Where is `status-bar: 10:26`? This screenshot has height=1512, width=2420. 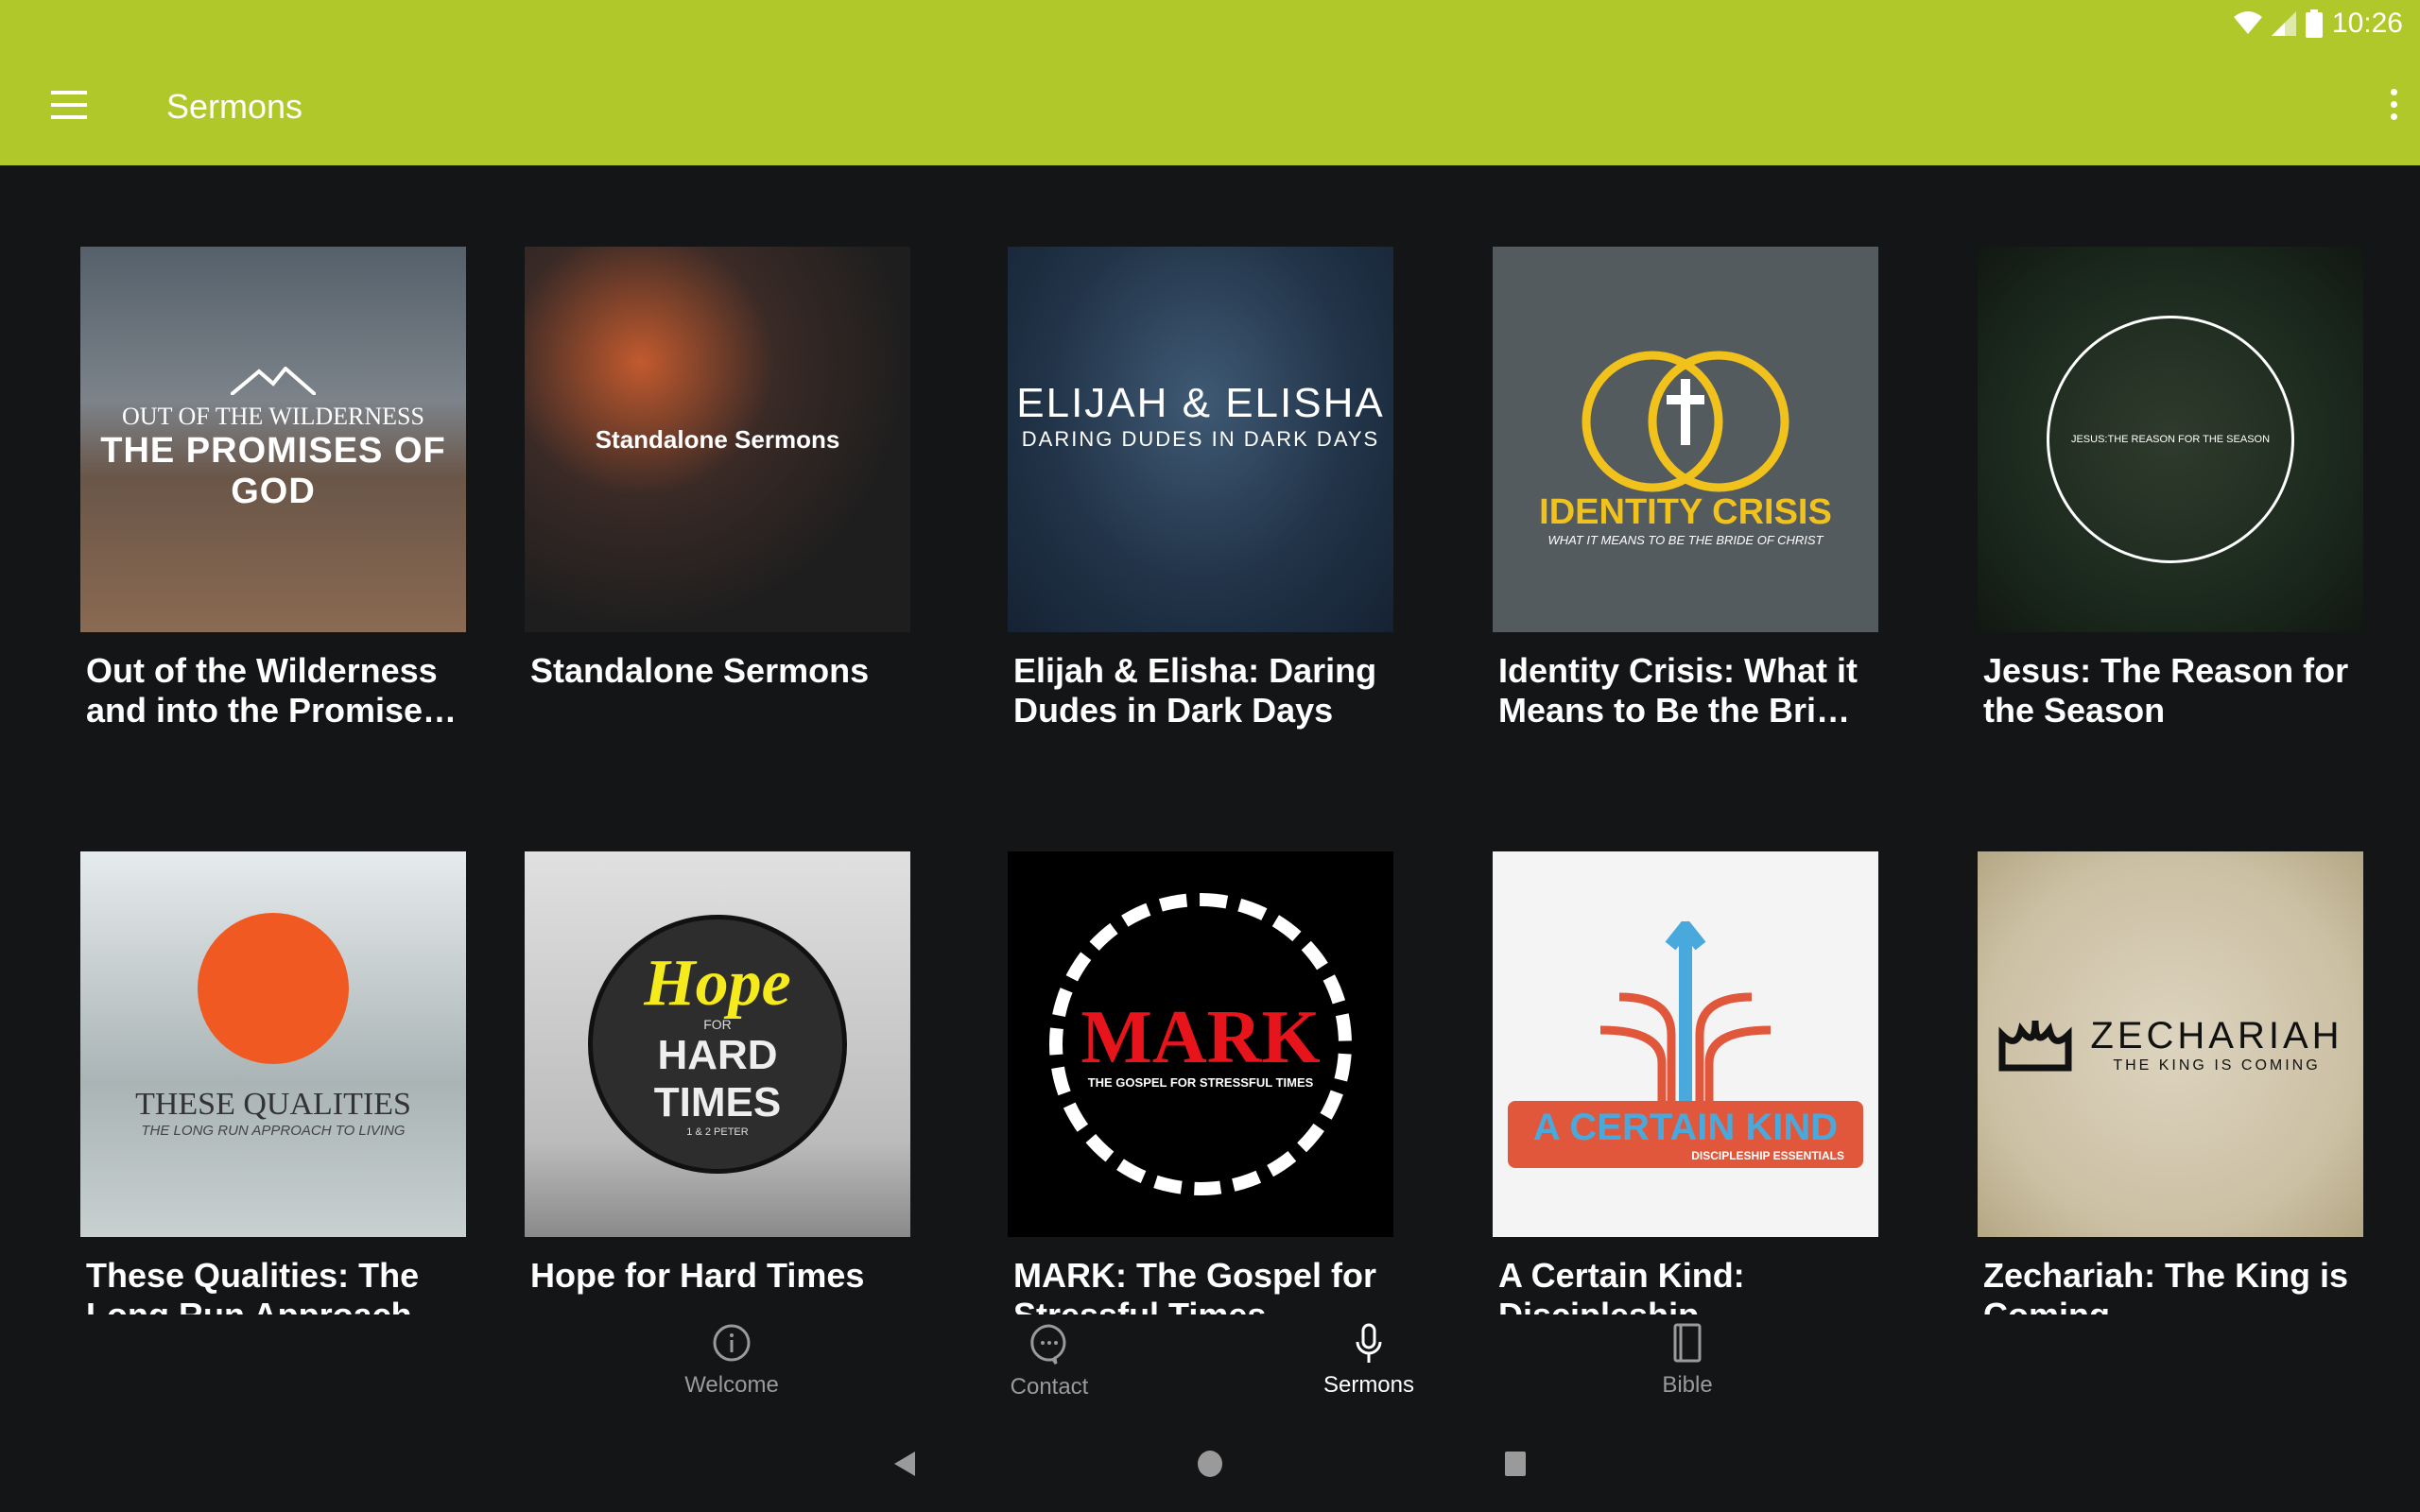
status-bar: 10:26 is located at coordinates (2318, 24).